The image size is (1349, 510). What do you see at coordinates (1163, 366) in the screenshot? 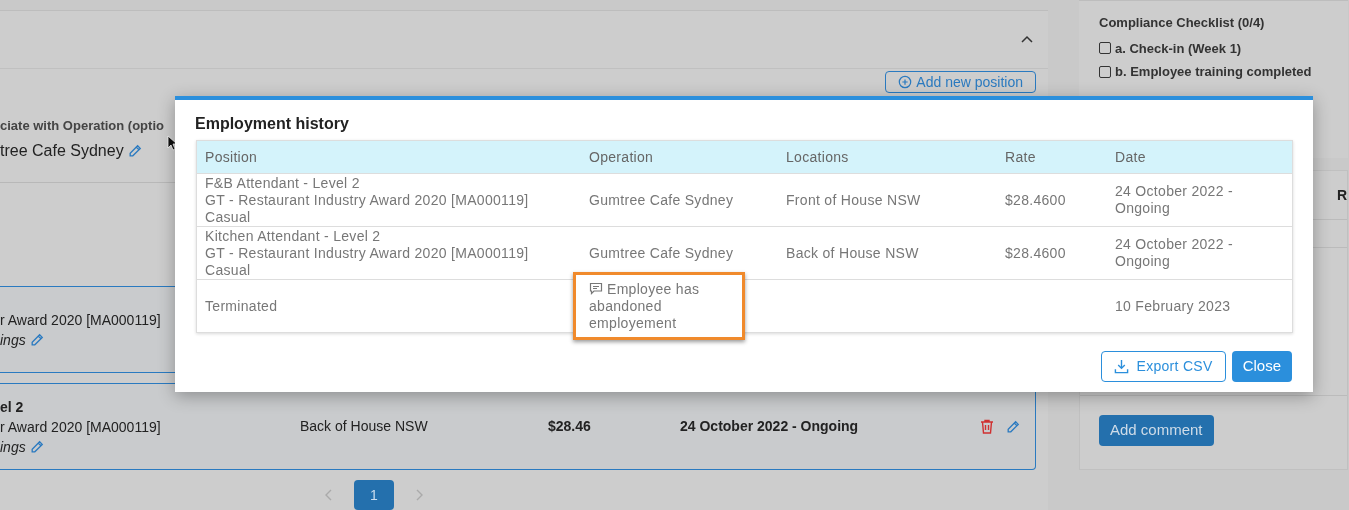
I see `export-csv-button: Export CSV` at bounding box center [1163, 366].